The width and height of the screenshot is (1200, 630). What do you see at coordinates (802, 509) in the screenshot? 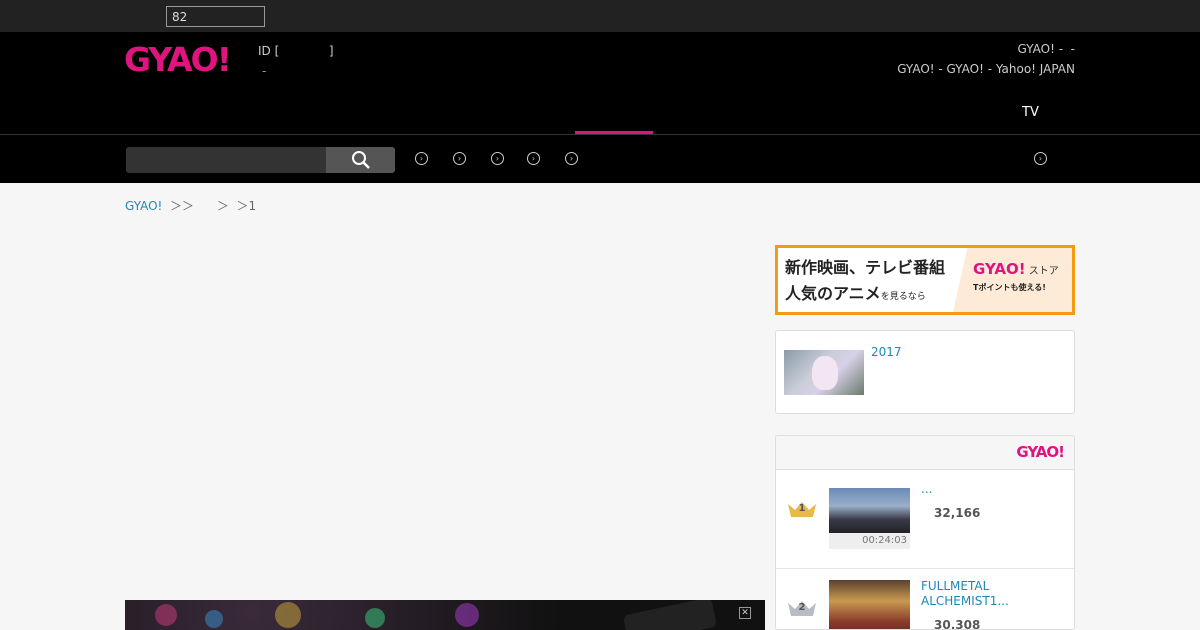
I see `crown-gold-icon: 1` at bounding box center [802, 509].